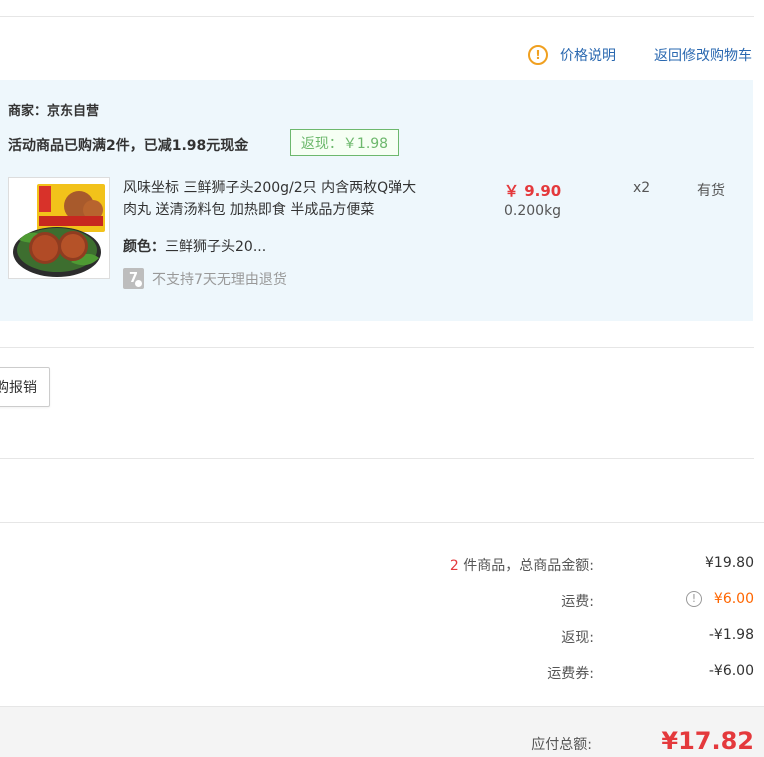 This screenshot has width=764, height=757. I want to click on shipping-label: 运费:, so click(577, 602).